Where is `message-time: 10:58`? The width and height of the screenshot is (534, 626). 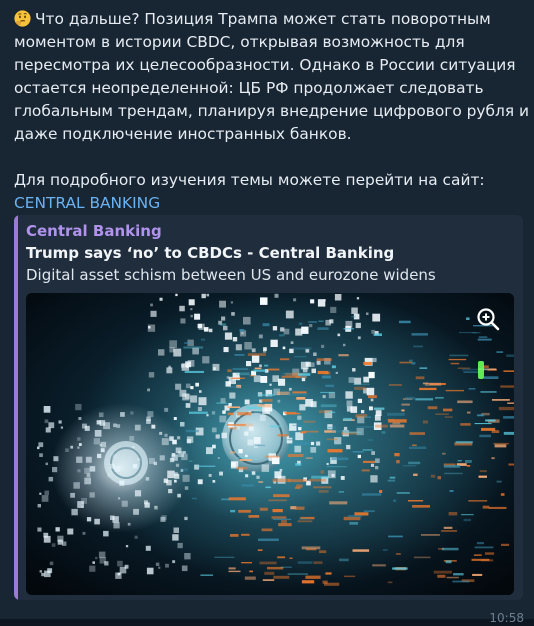 message-time: 10:58 is located at coordinates (506, 618).